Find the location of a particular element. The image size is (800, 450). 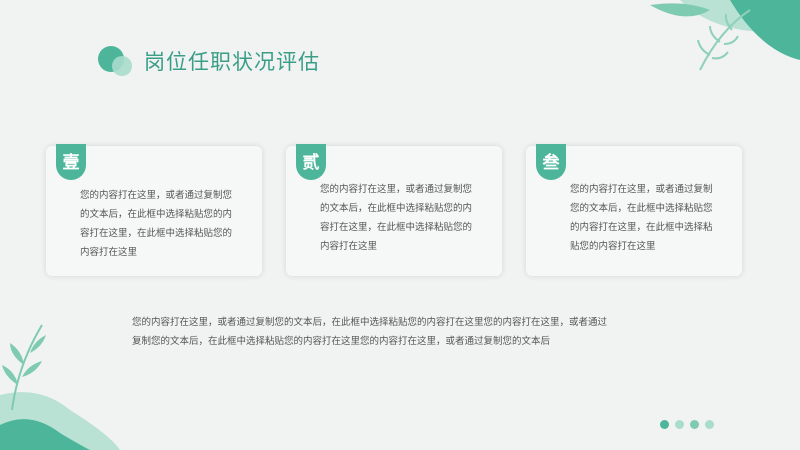

leaf-decoration-bottom-left is located at coordinates (60, 387).